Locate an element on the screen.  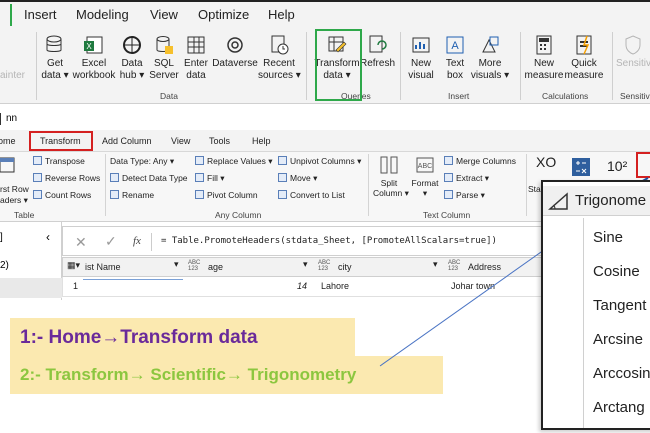
menu-insert: Insert is located at coordinates (40, 14).